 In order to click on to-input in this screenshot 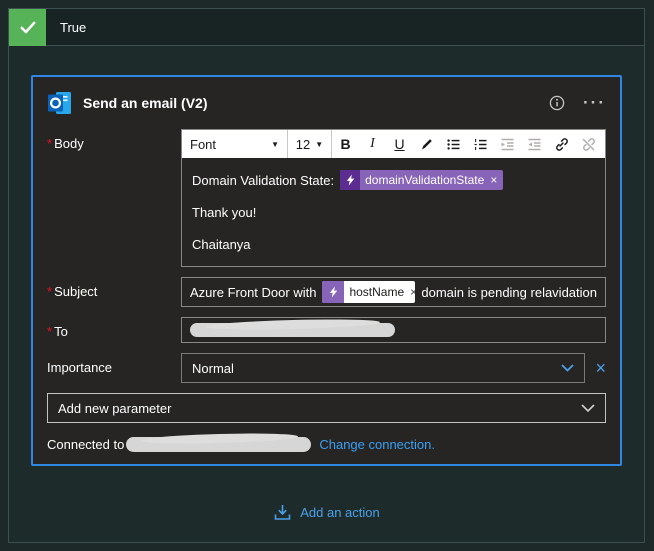, I will do `click(393, 330)`.